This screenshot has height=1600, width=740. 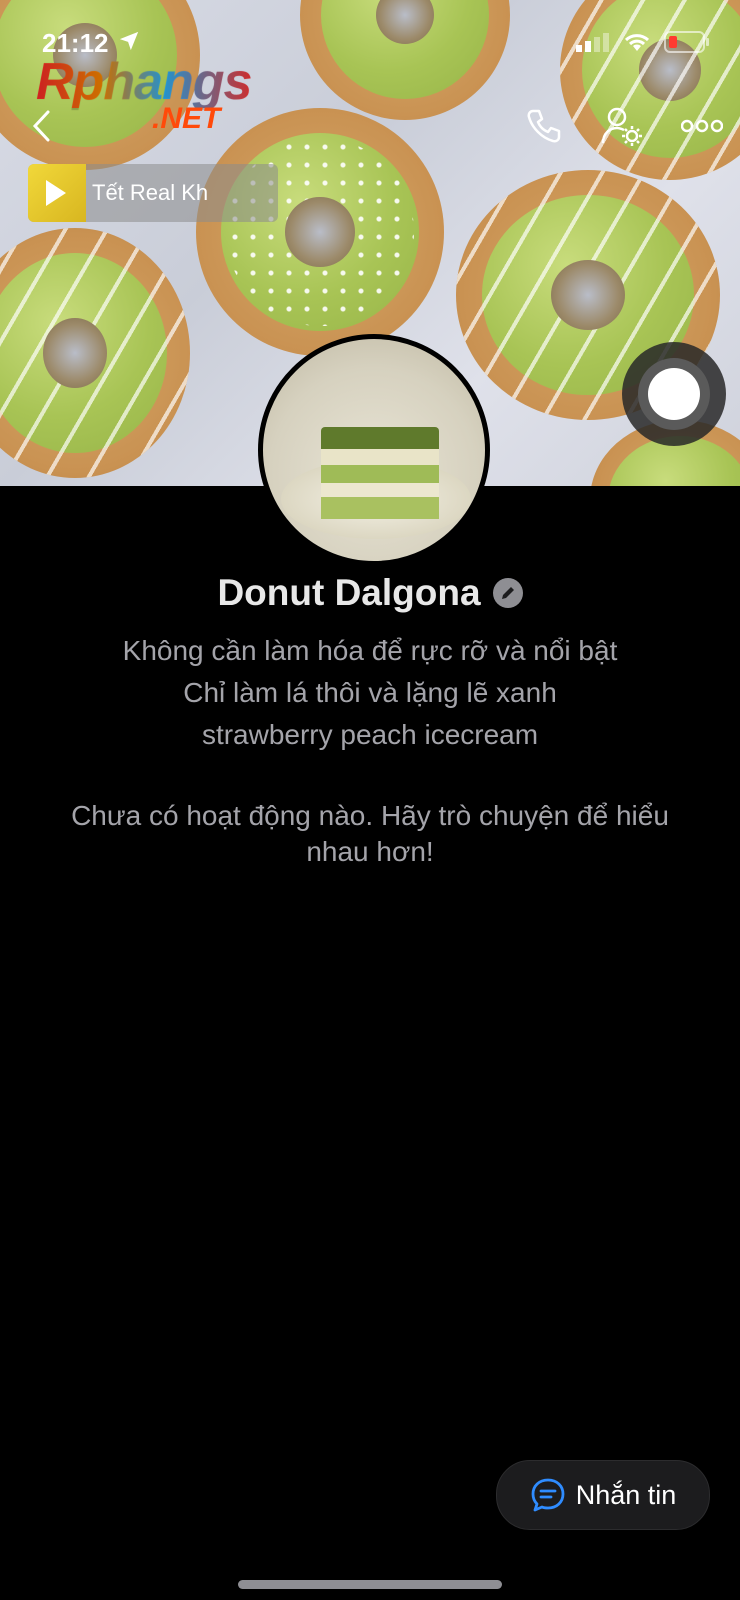 I want to click on profile-music-player: Tết Real Kh, so click(x=153, y=193).